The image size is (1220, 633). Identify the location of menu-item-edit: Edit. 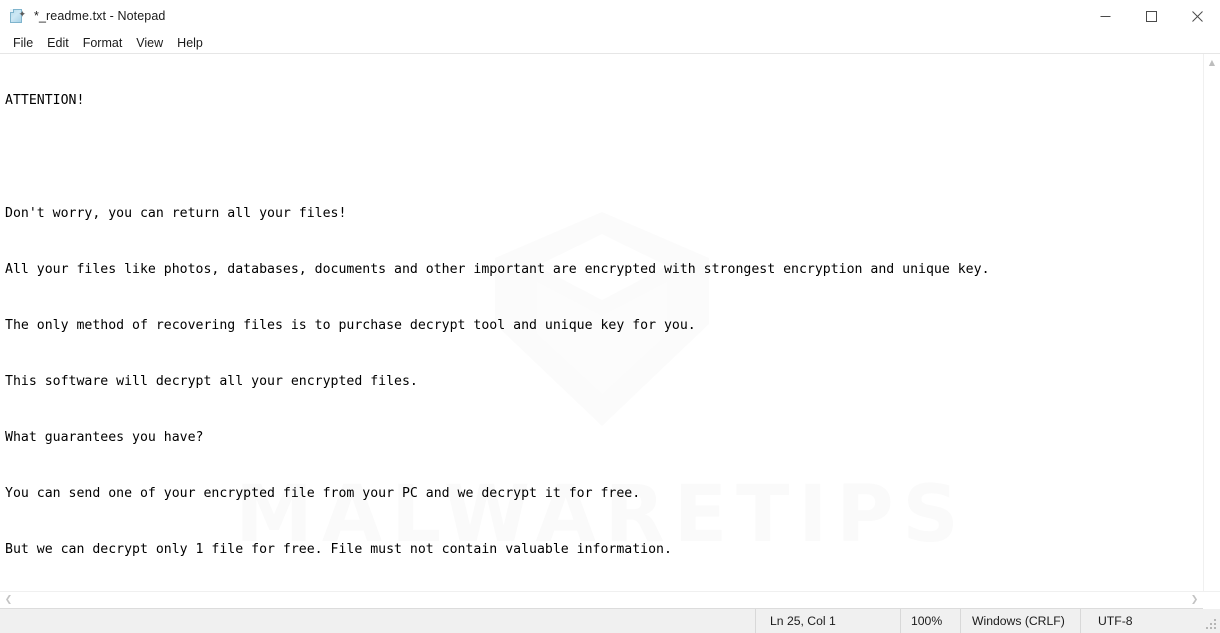
(58, 43).